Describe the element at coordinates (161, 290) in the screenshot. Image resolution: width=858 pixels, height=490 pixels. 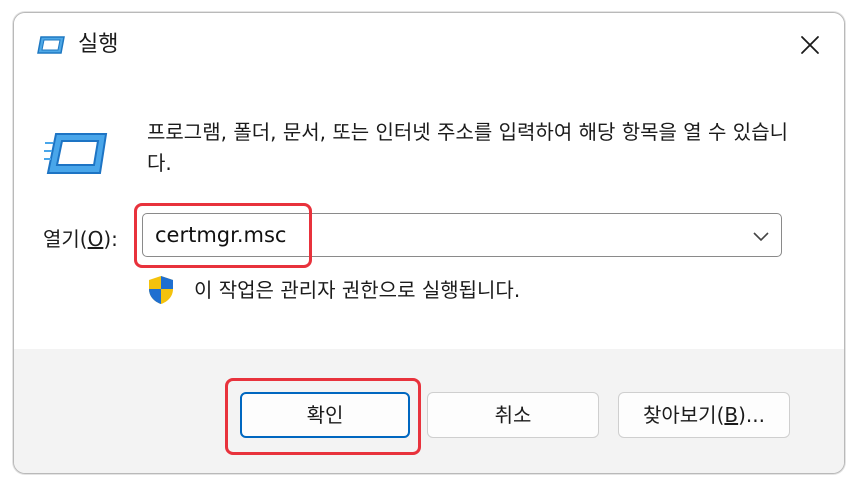
I see `uac-shield-icon` at that location.